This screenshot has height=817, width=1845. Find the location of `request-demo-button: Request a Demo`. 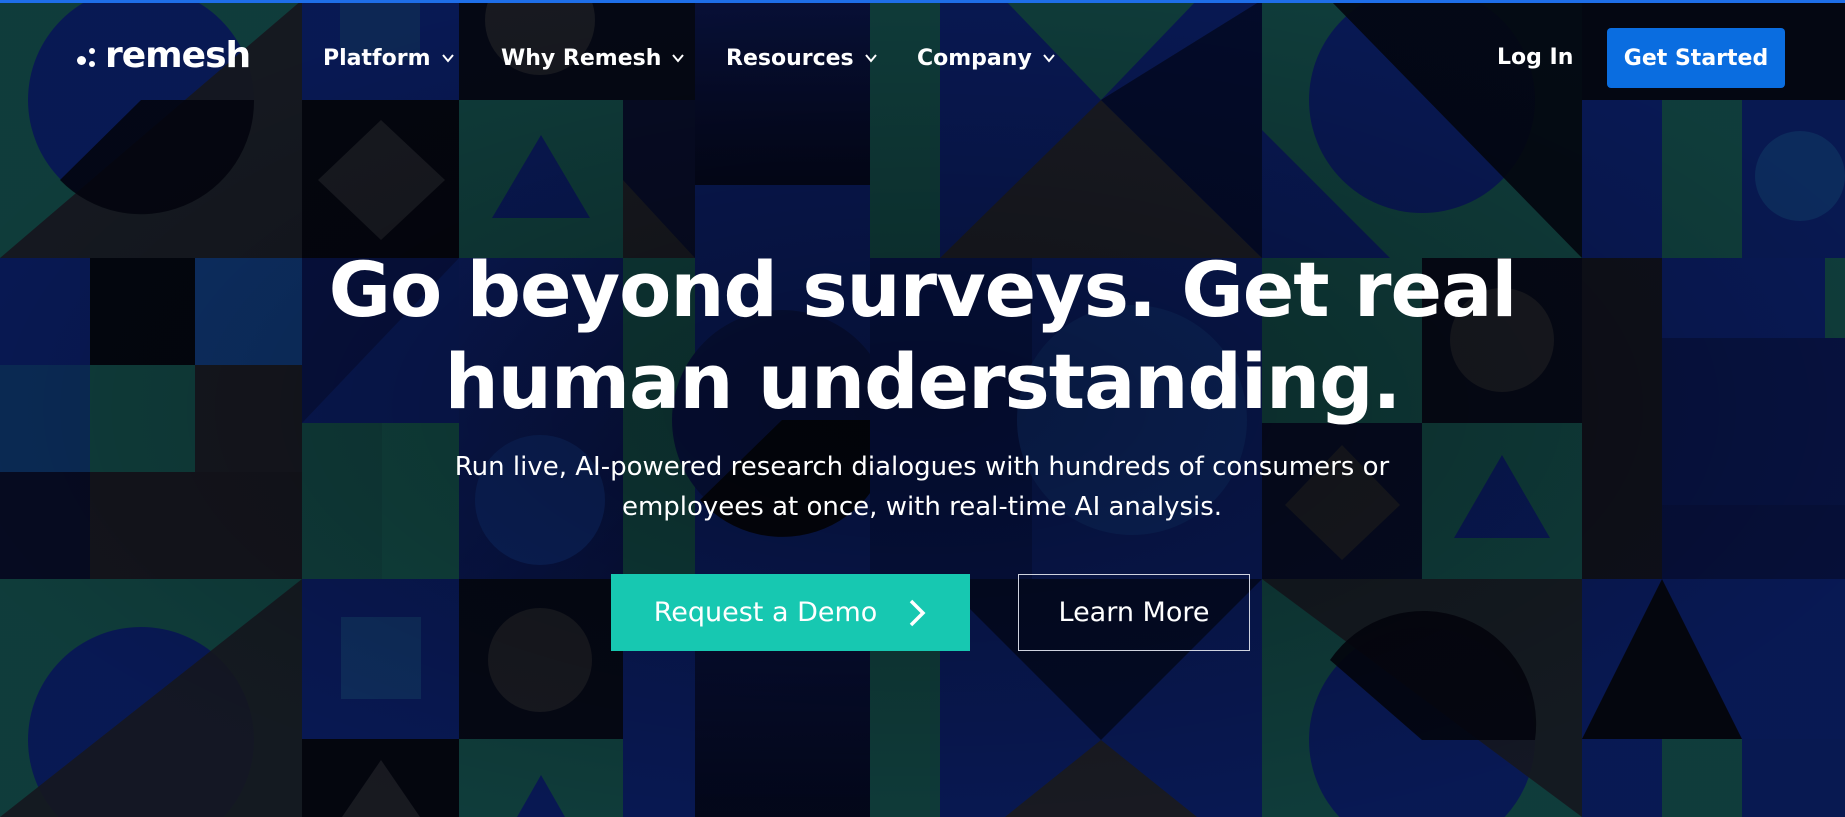

request-demo-button: Request a Demo is located at coordinates (790, 612).